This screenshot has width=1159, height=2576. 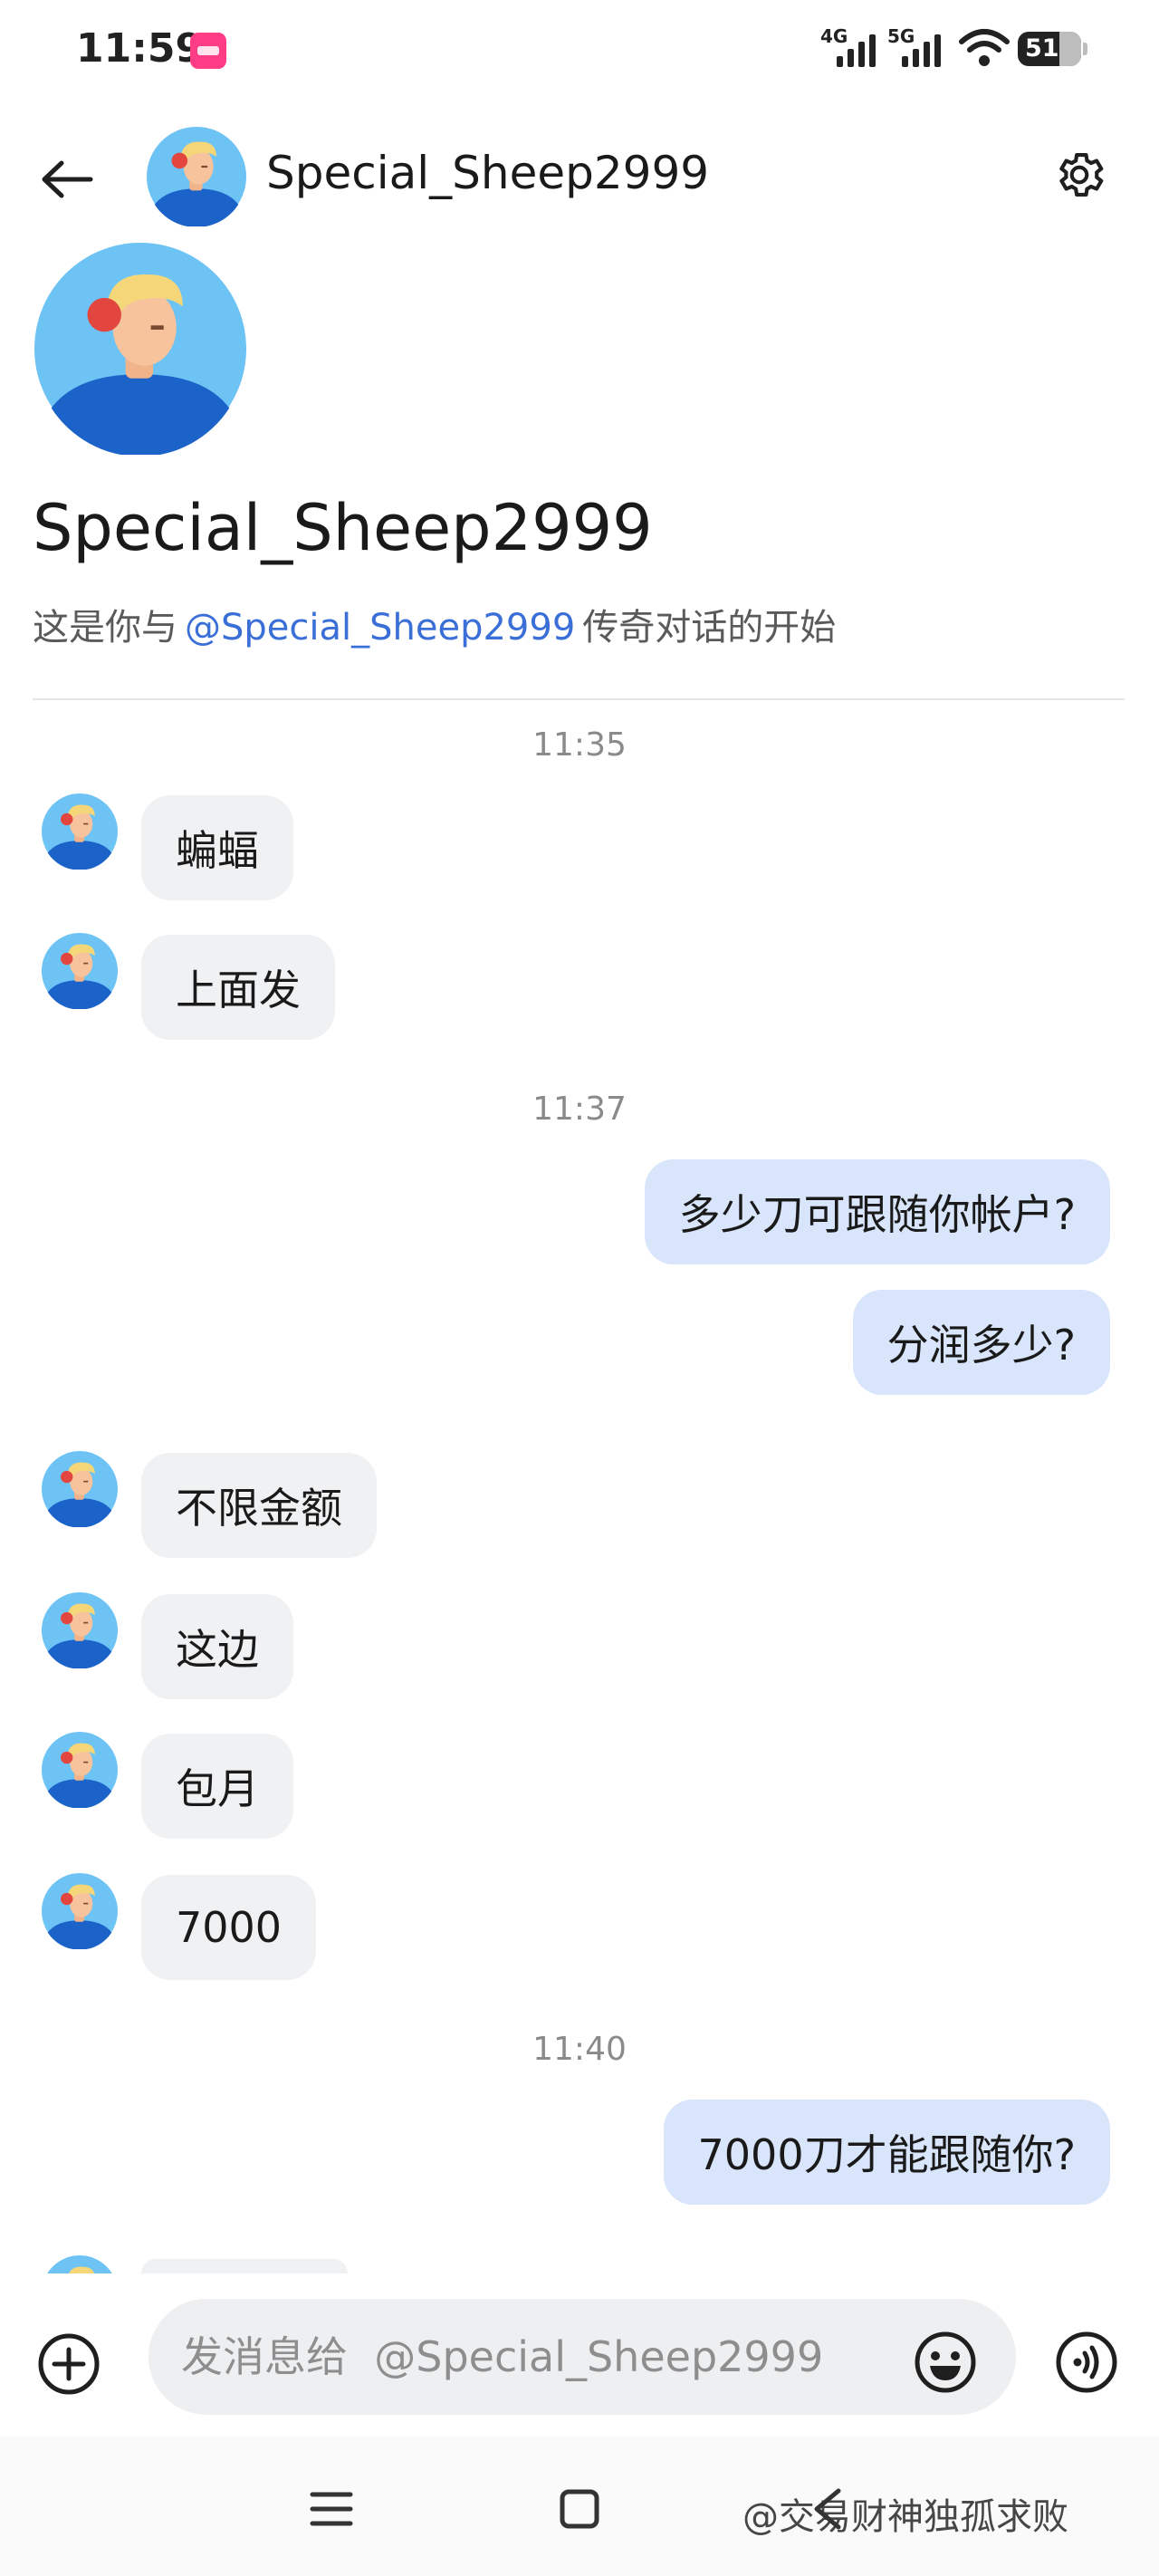 I want to click on smiley-icon, so click(x=946, y=2362).